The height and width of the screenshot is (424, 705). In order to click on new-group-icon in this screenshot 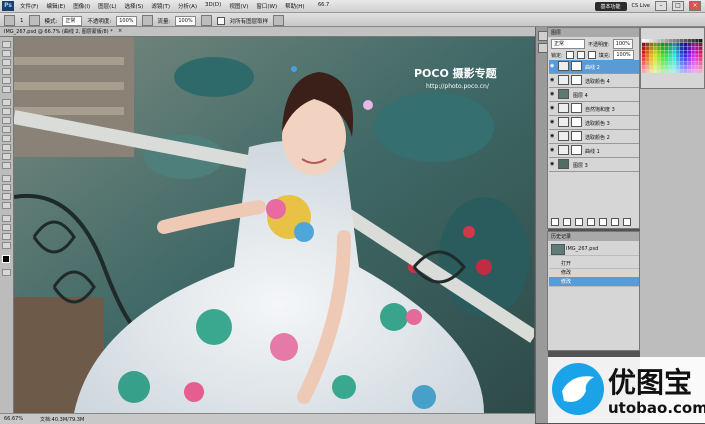, I will do `click(603, 222)`.